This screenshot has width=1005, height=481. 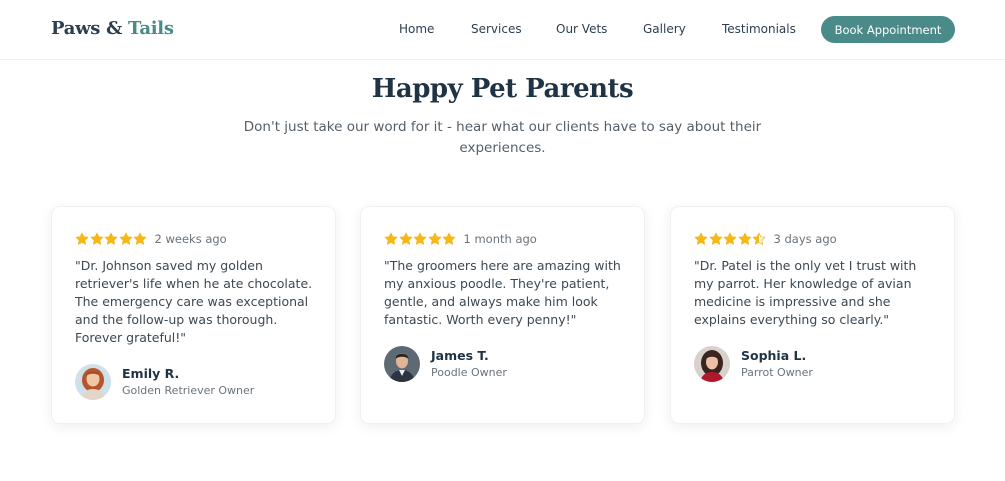 What do you see at coordinates (774, 355) in the screenshot?
I see `author-name: Sophia L.` at bounding box center [774, 355].